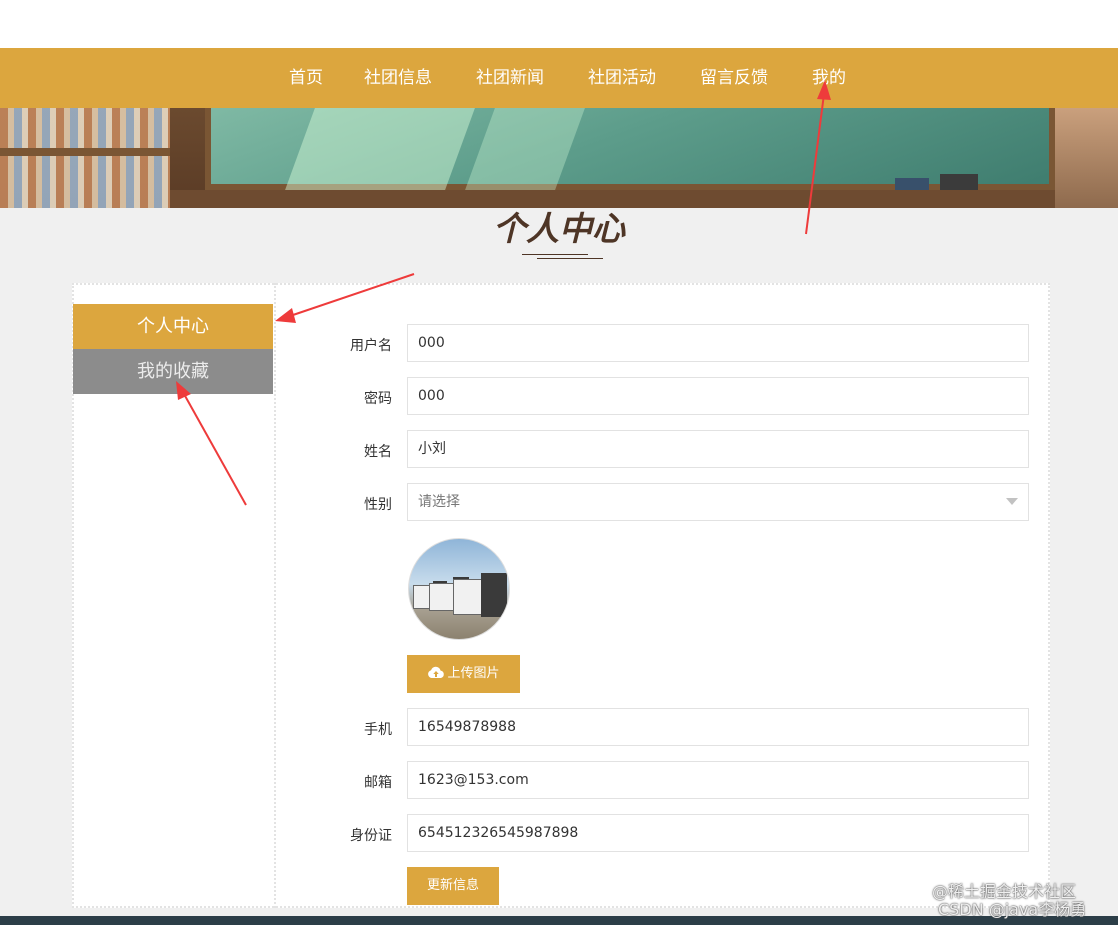 Image resolution: width=1118 pixels, height=925 pixels. I want to click on arrow-to-mine, so click(815, 164).